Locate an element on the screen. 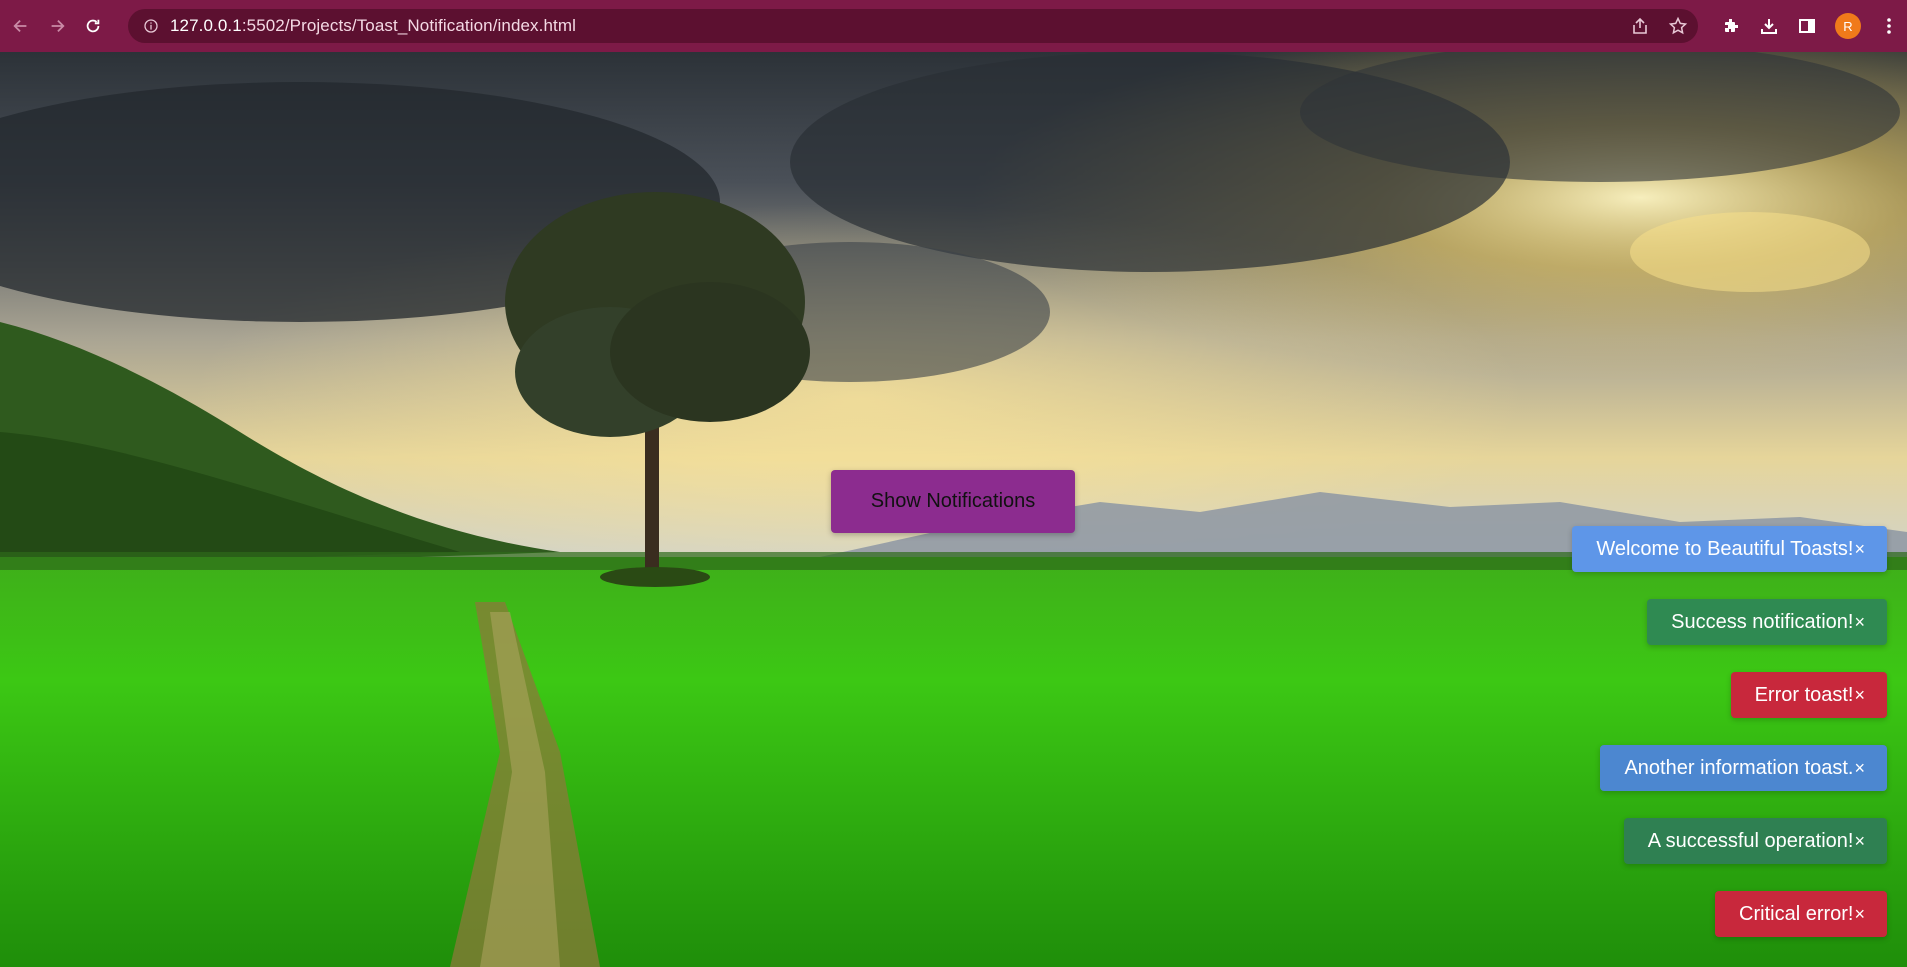 This screenshot has width=1907, height=967. toast-error: Critical error! × is located at coordinates (1801, 914).